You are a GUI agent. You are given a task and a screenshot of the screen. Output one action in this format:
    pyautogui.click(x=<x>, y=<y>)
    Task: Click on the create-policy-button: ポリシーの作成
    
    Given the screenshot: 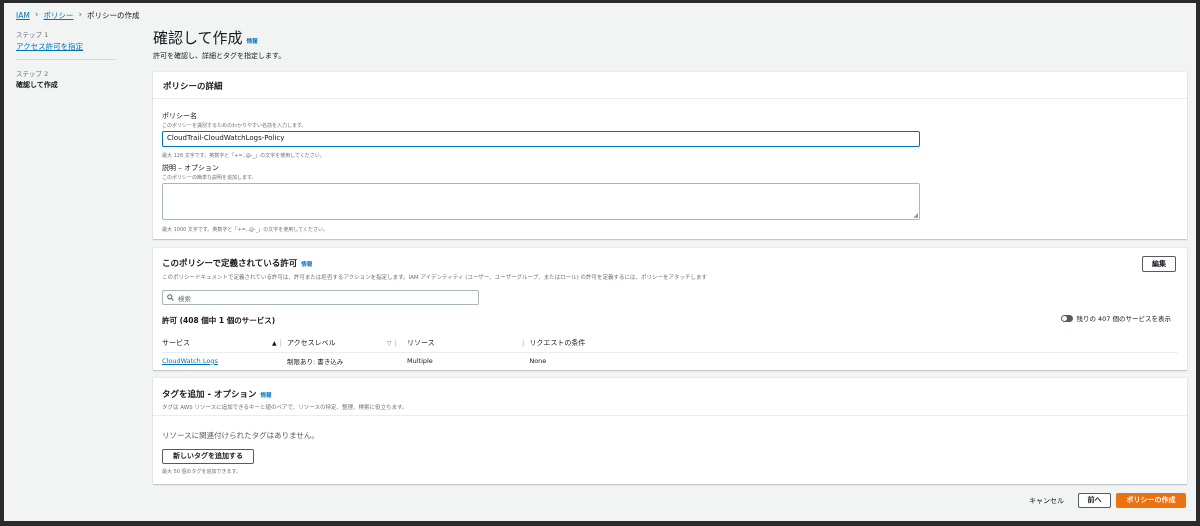 What is the action you would take?
    pyautogui.click(x=1151, y=500)
    